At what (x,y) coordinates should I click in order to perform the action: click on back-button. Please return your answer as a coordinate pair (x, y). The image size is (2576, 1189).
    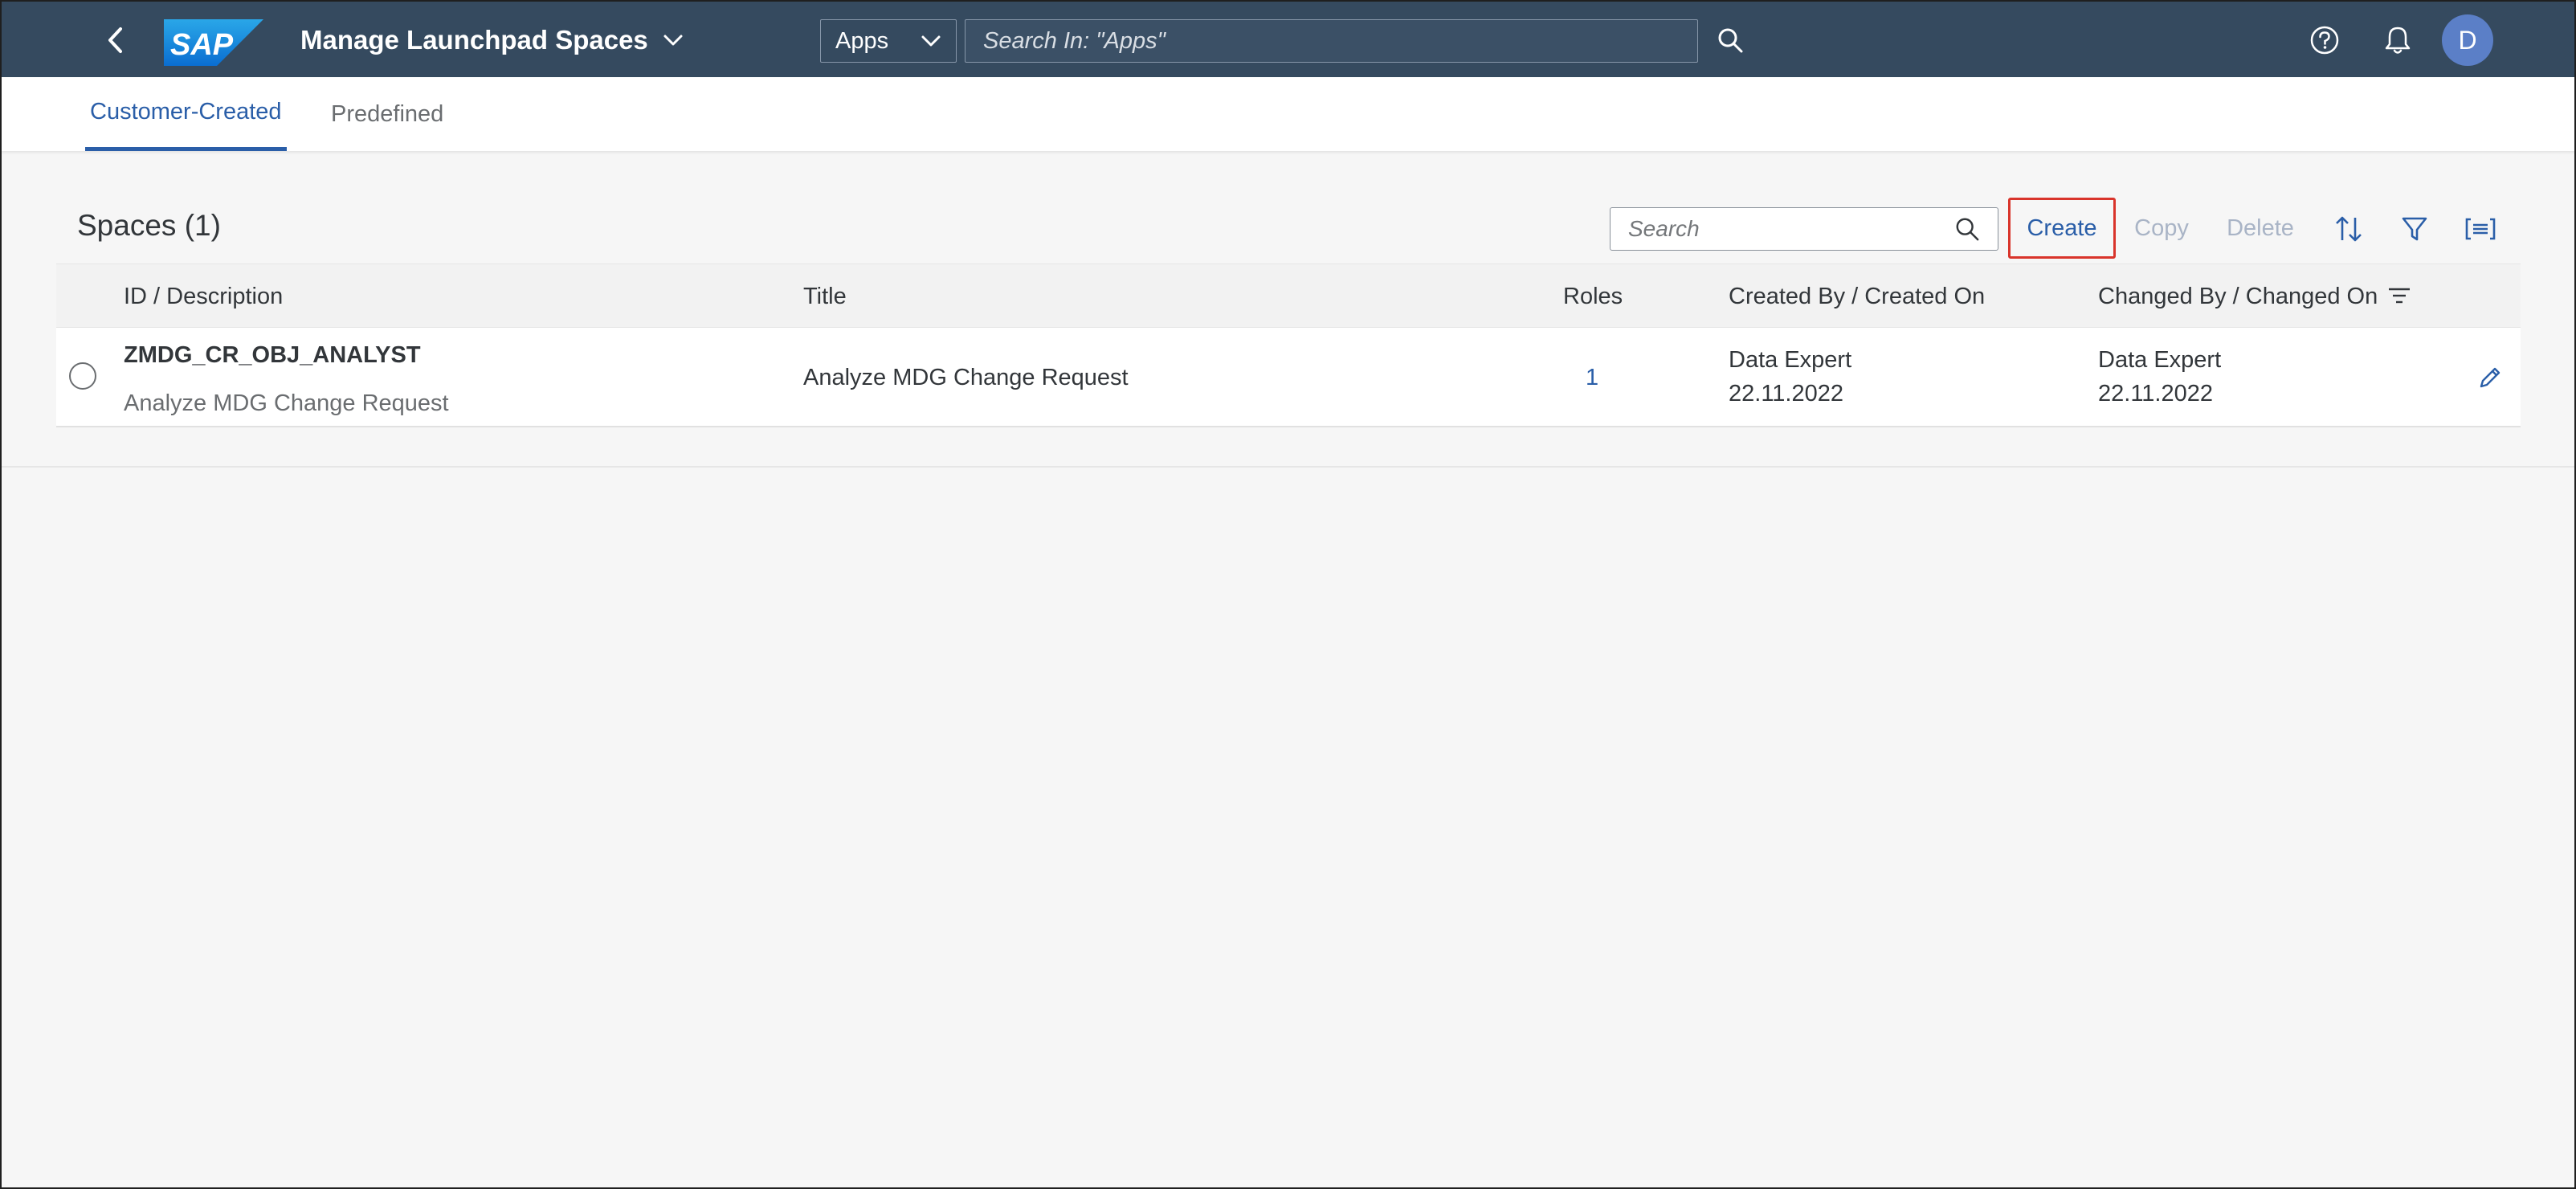
    Looking at the image, I should click on (116, 40).